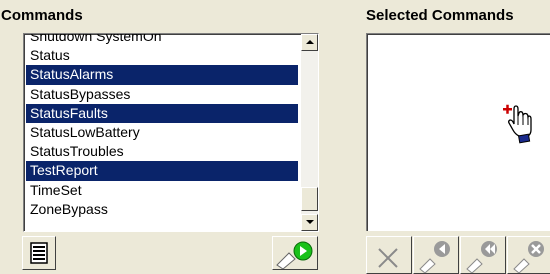  I want to click on arrow-up-icon, so click(310, 42).